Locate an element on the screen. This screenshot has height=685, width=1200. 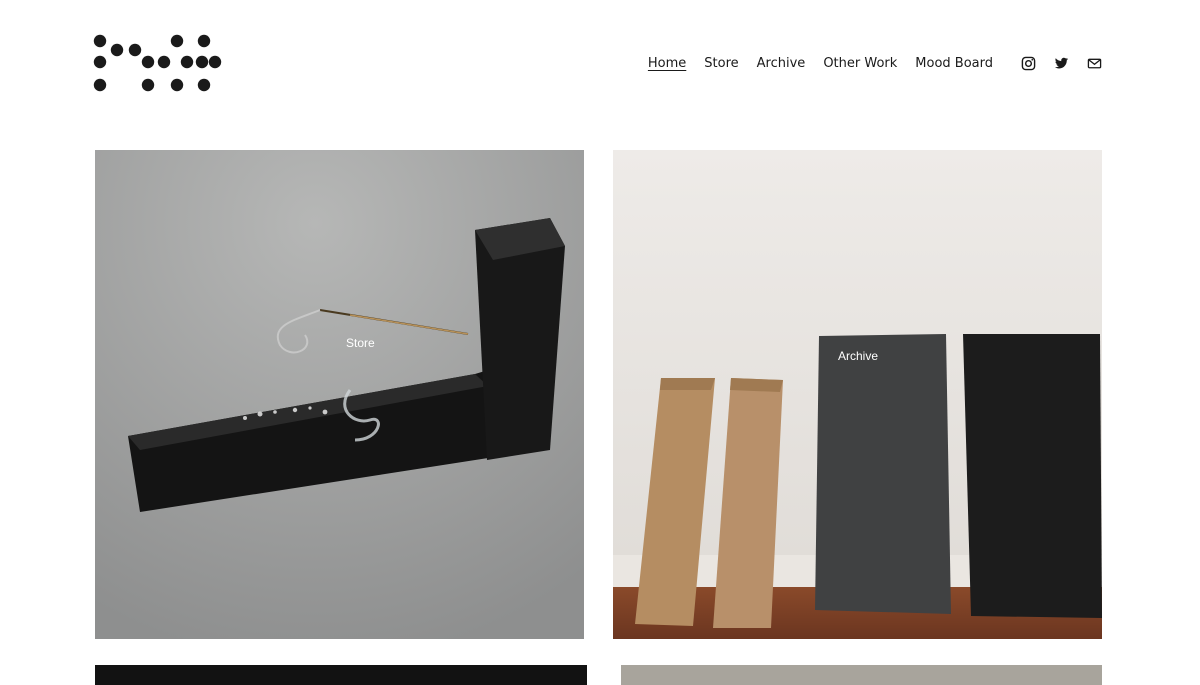
nav-other-work: Other Work is located at coordinates (860, 64).